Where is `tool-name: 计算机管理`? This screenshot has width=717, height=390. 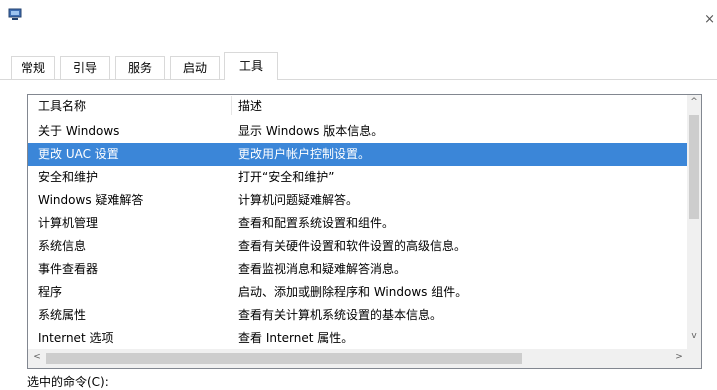
tool-name: 计算机管理 is located at coordinates (68, 223).